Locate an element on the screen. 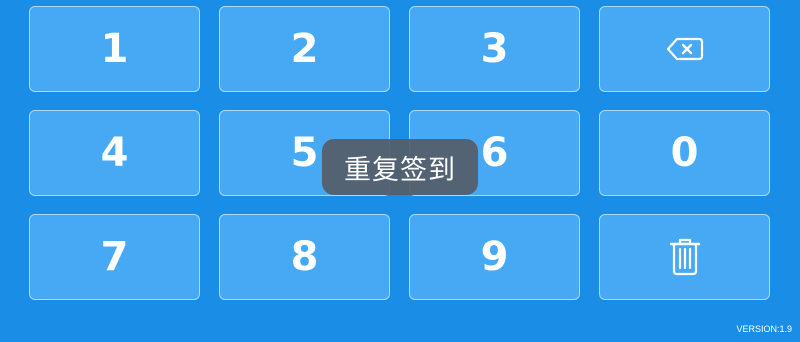 The image size is (800, 342). trash-icon is located at coordinates (685, 257).